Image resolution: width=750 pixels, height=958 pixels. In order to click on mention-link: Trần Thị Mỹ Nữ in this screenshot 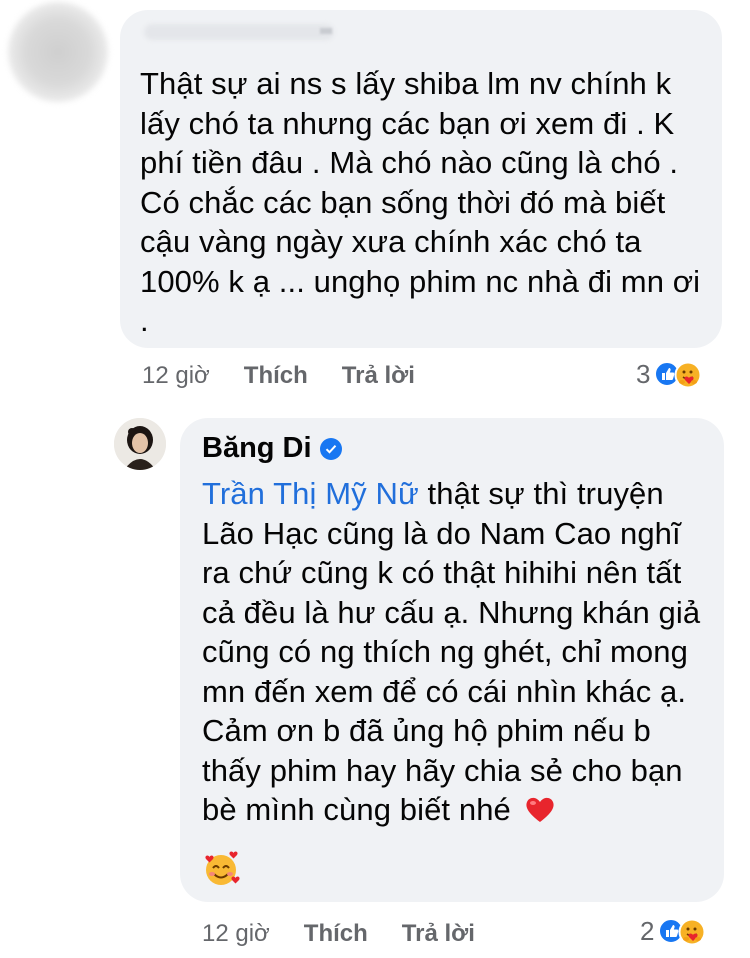, I will do `click(310, 493)`.